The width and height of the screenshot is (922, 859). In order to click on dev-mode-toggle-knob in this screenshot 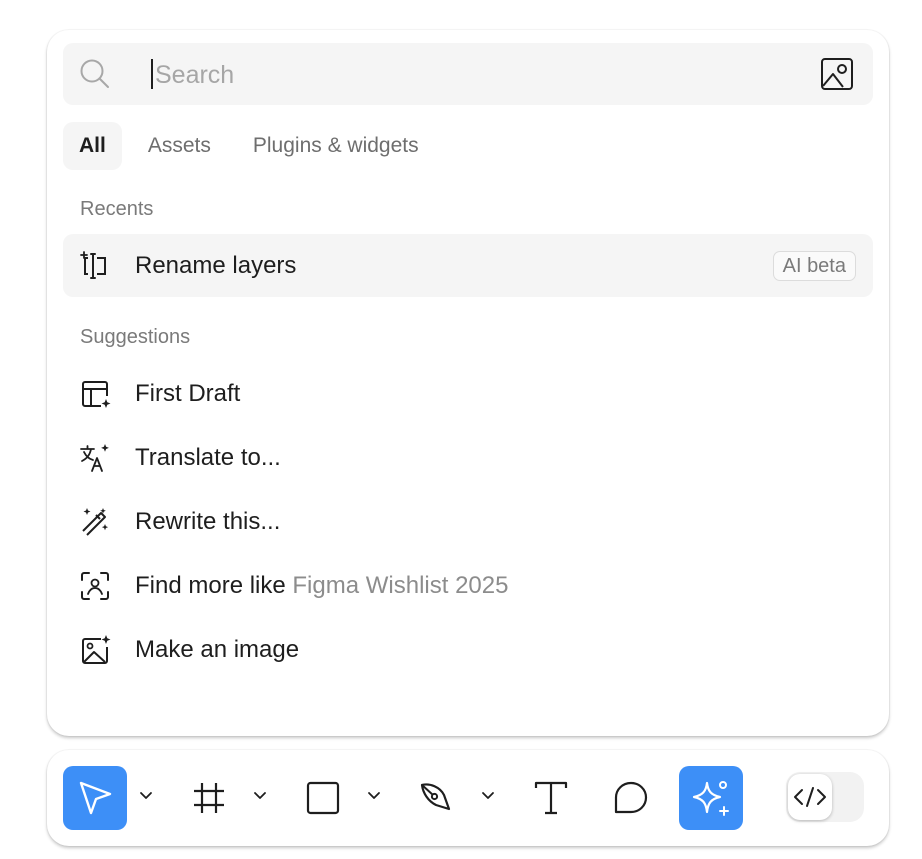, I will do `click(810, 797)`.